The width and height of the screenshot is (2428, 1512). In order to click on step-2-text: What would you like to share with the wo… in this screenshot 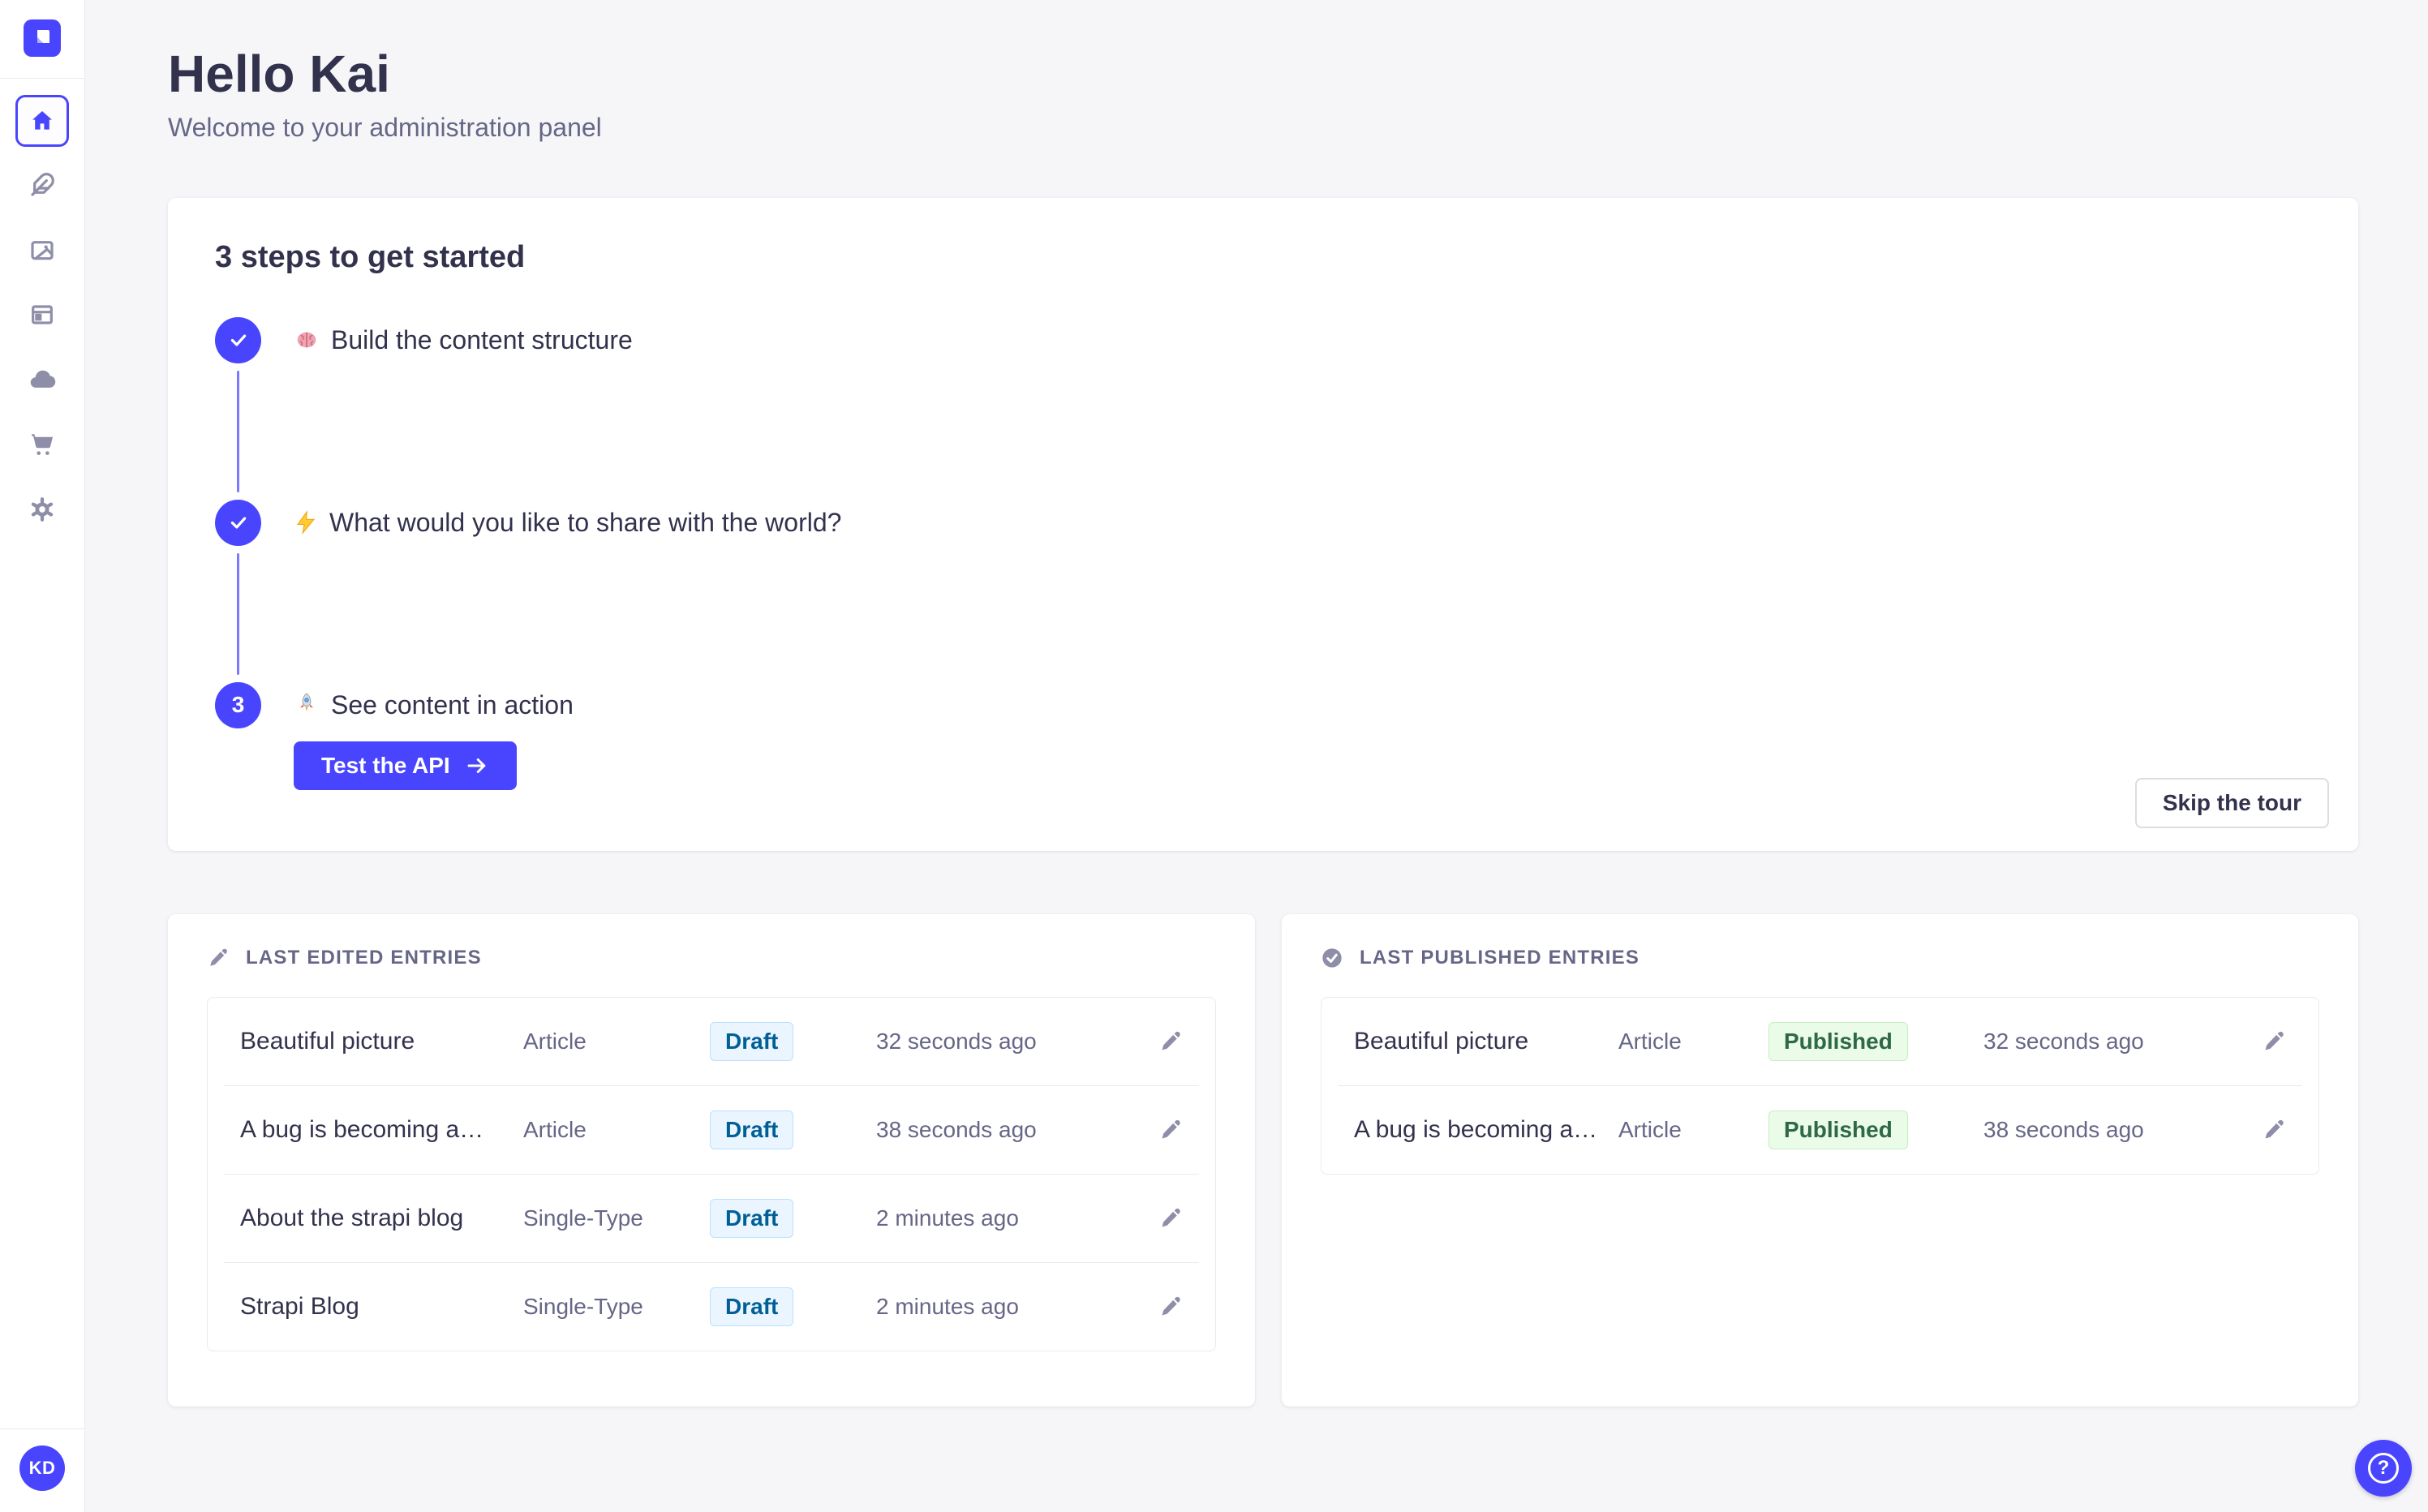, I will do `click(585, 522)`.